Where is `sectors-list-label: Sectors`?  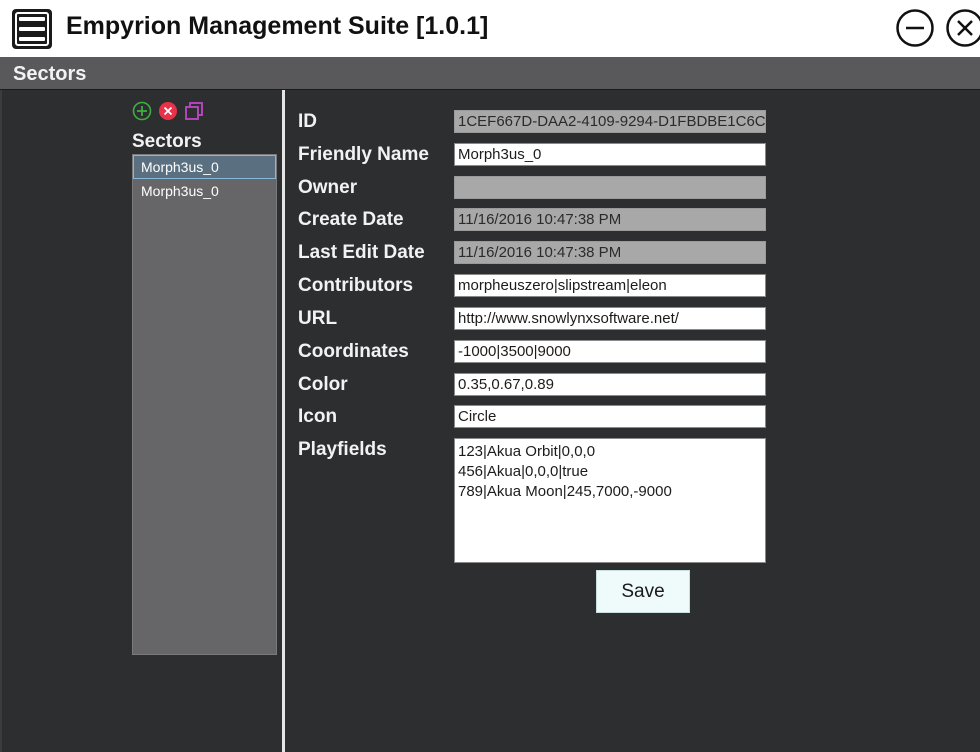 sectors-list-label: Sectors is located at coordinates (167, 141).